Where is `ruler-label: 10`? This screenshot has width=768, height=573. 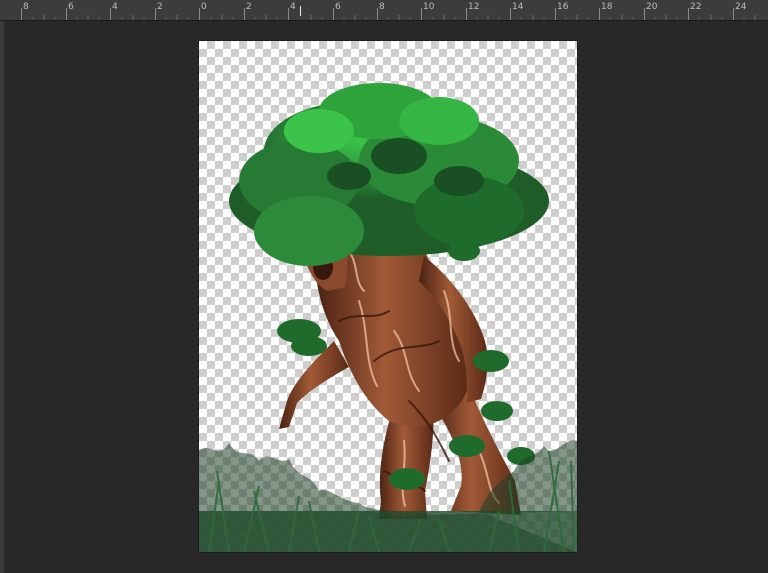 ruler-label: 10 is located at coordinates (429, 7).